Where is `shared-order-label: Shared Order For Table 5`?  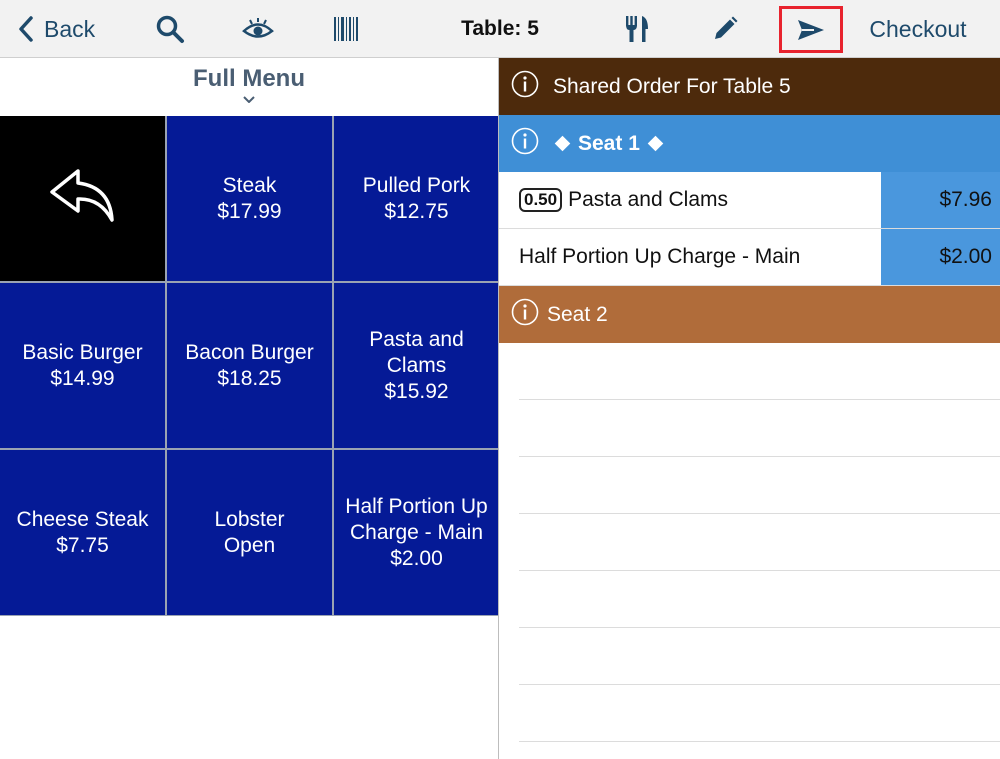 shared-order-label: Shared Order For Table 5 is located at coordinates (672, 86).